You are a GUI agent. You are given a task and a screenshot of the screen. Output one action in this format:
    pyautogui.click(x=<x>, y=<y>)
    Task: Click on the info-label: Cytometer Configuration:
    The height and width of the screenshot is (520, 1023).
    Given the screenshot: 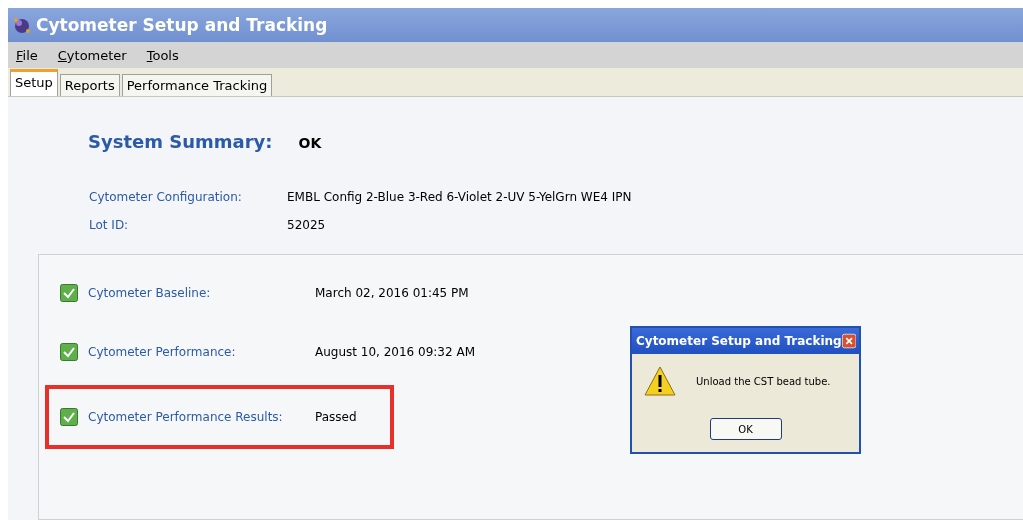 What is the action you would take?
    pyautogui.click(x=166, y=197)
    